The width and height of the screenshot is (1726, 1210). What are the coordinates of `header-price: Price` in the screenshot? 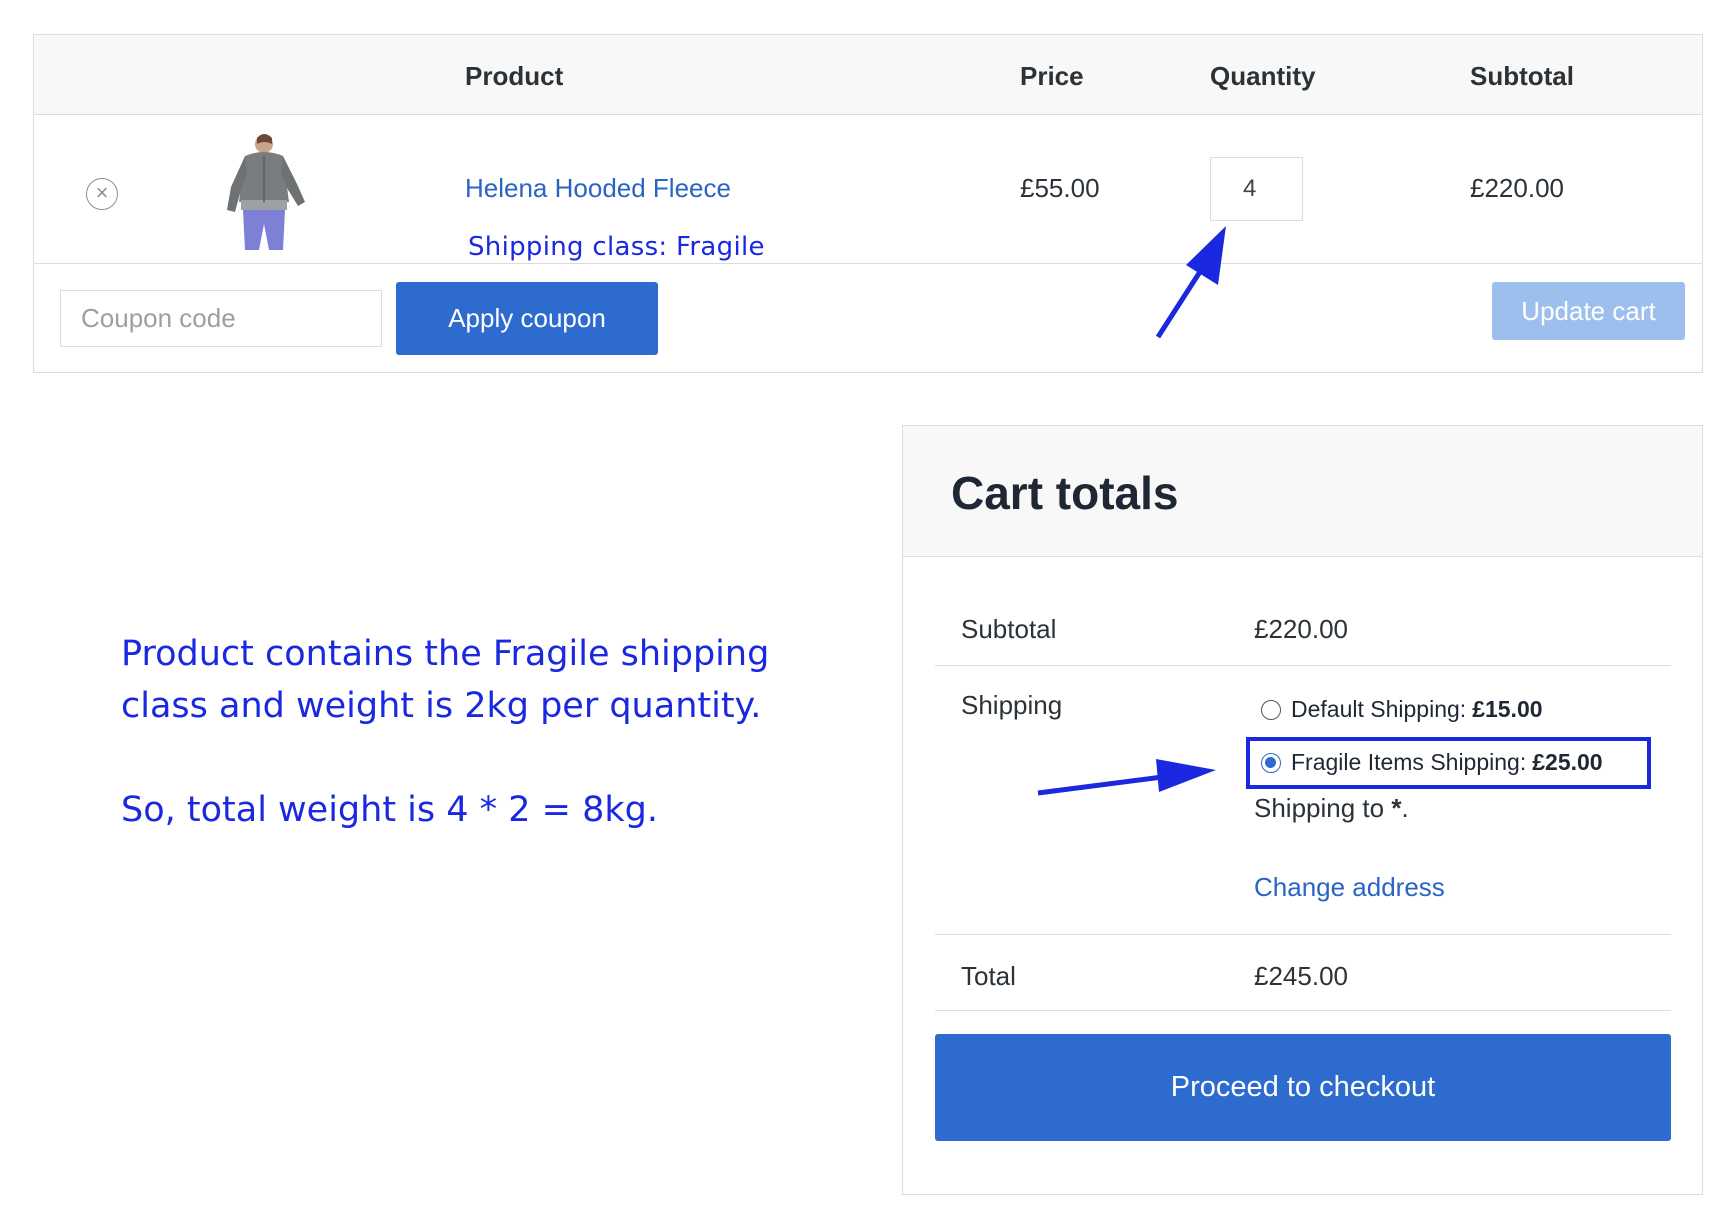 It's located at (1052, 76).